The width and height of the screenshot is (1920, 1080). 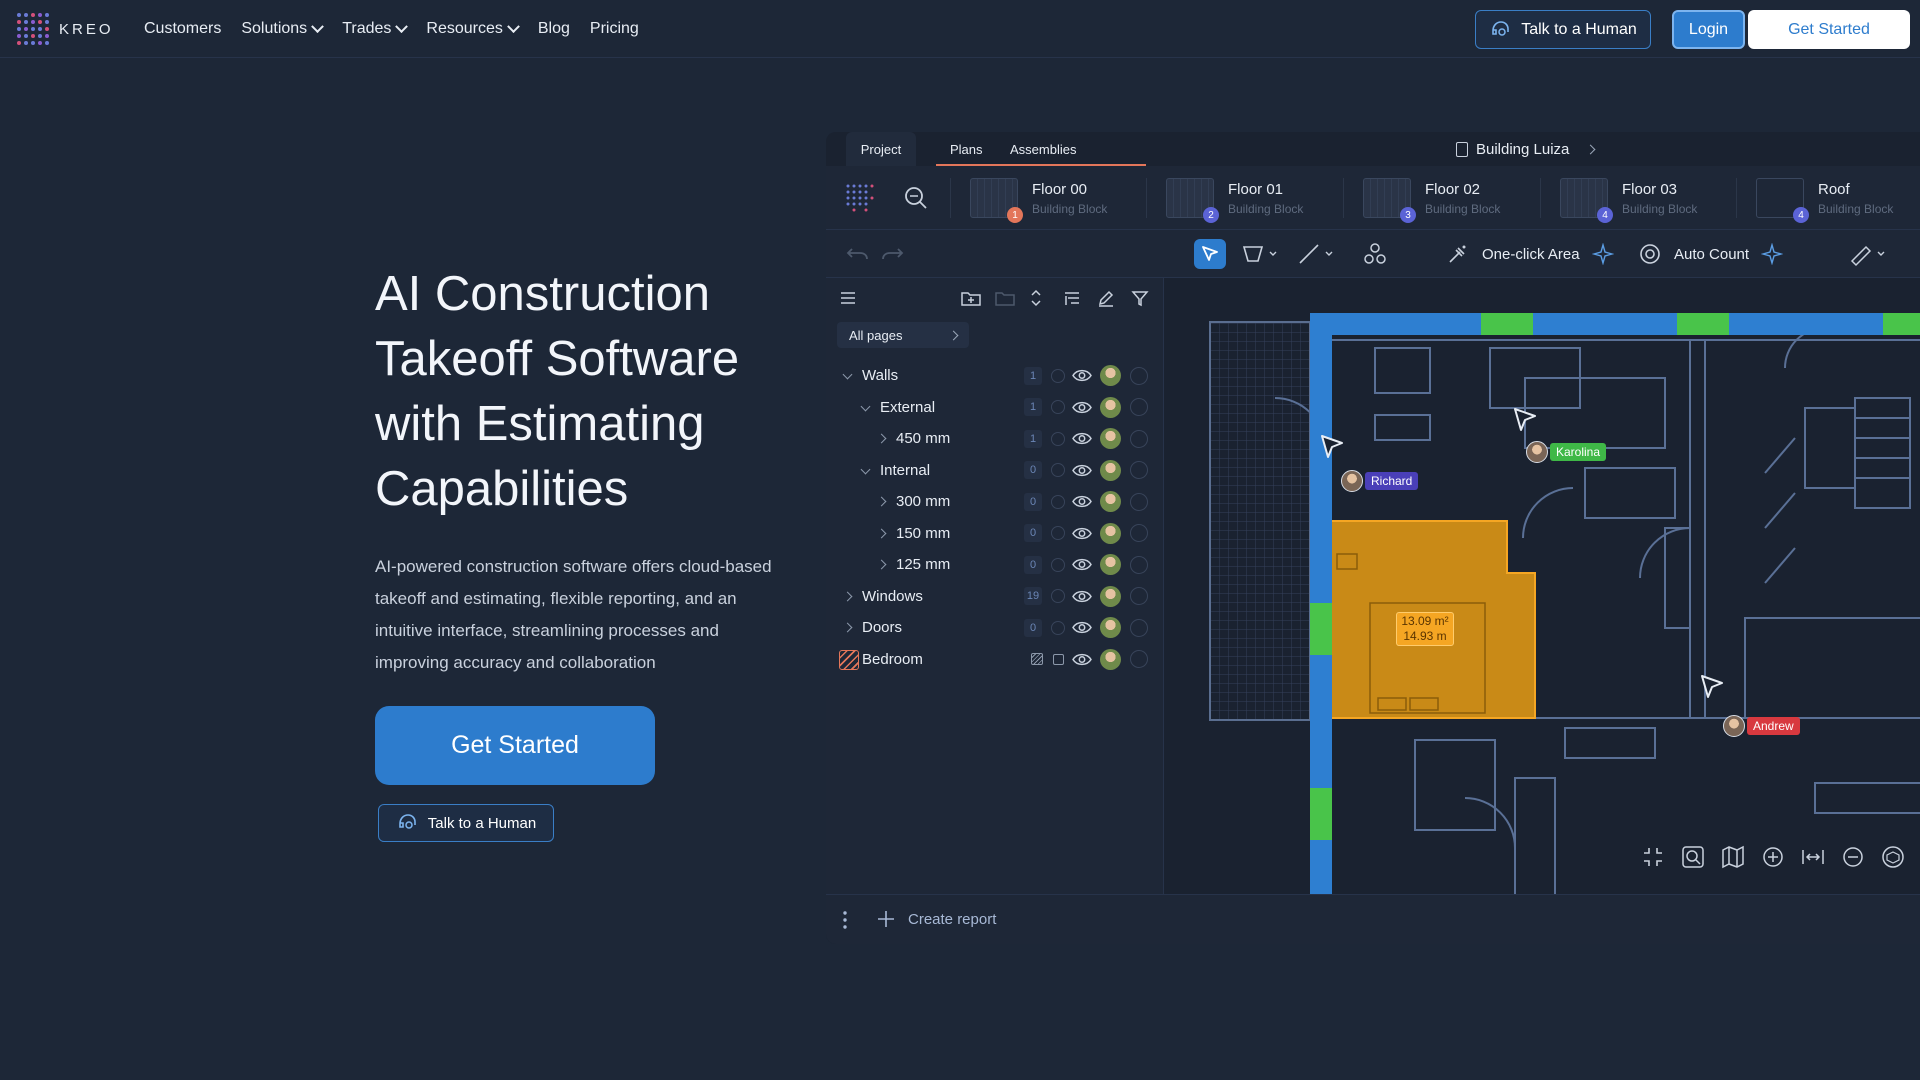 I want to click on one-click-area-tool: One-click Area, so click(x=1530, y=254).